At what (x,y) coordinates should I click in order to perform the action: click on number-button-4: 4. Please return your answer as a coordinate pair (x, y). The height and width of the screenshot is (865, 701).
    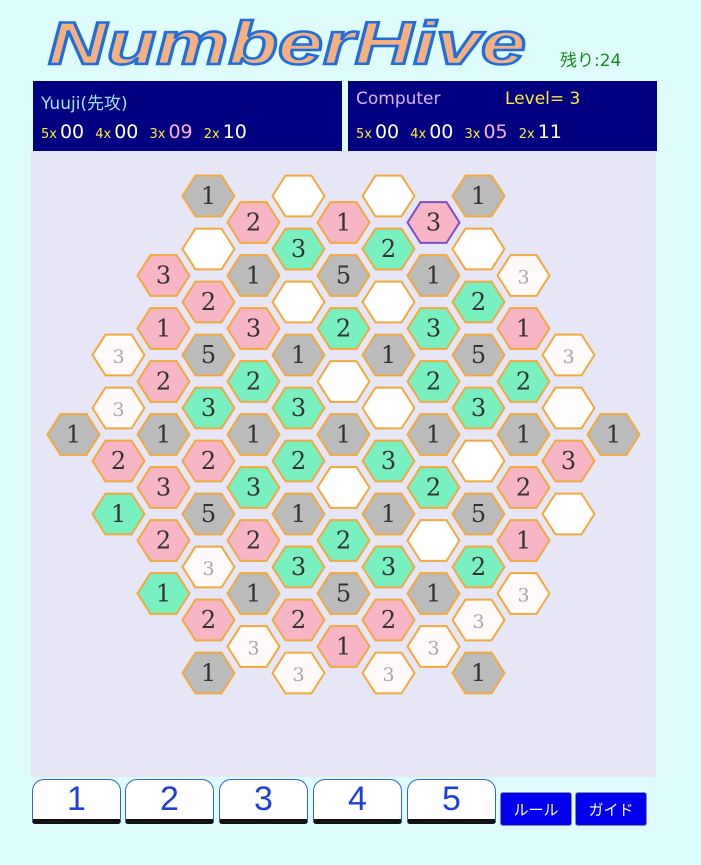
    Looking at the image, I should click on (357, 801).